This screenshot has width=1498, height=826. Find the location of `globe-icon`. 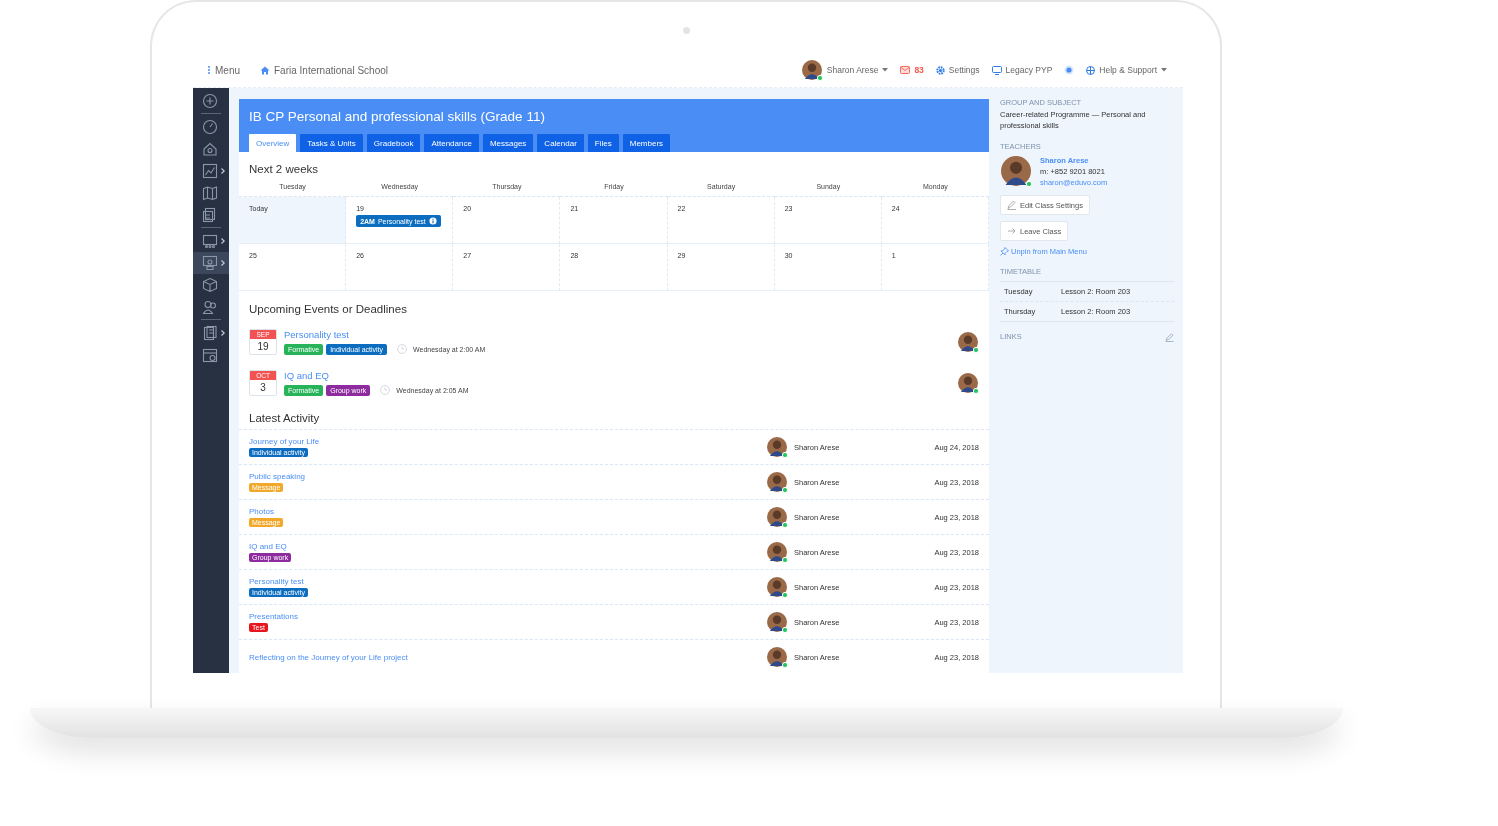

globe-icon is located at coordinates (1091, 70).